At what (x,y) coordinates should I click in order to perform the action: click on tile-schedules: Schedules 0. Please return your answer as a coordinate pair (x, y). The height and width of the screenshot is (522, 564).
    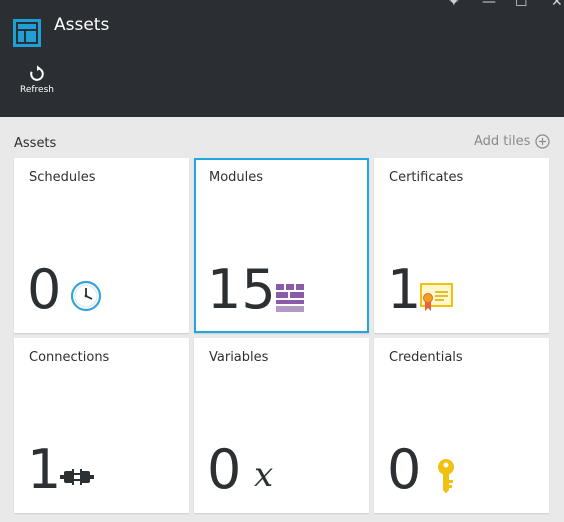
    Looking at the image, I should click on (101, 245).